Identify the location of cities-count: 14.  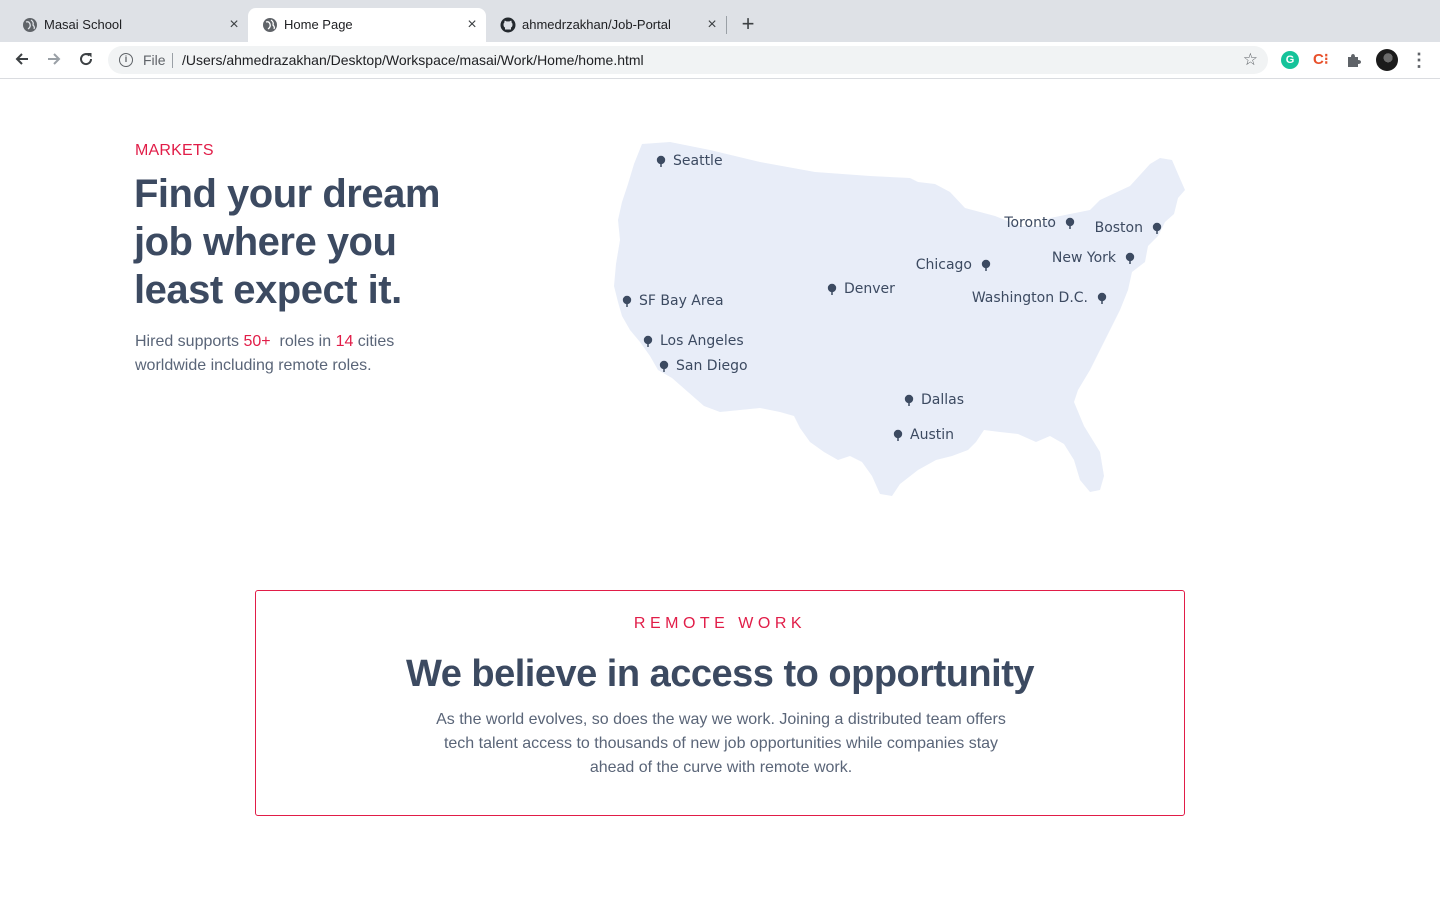
(344, 341).